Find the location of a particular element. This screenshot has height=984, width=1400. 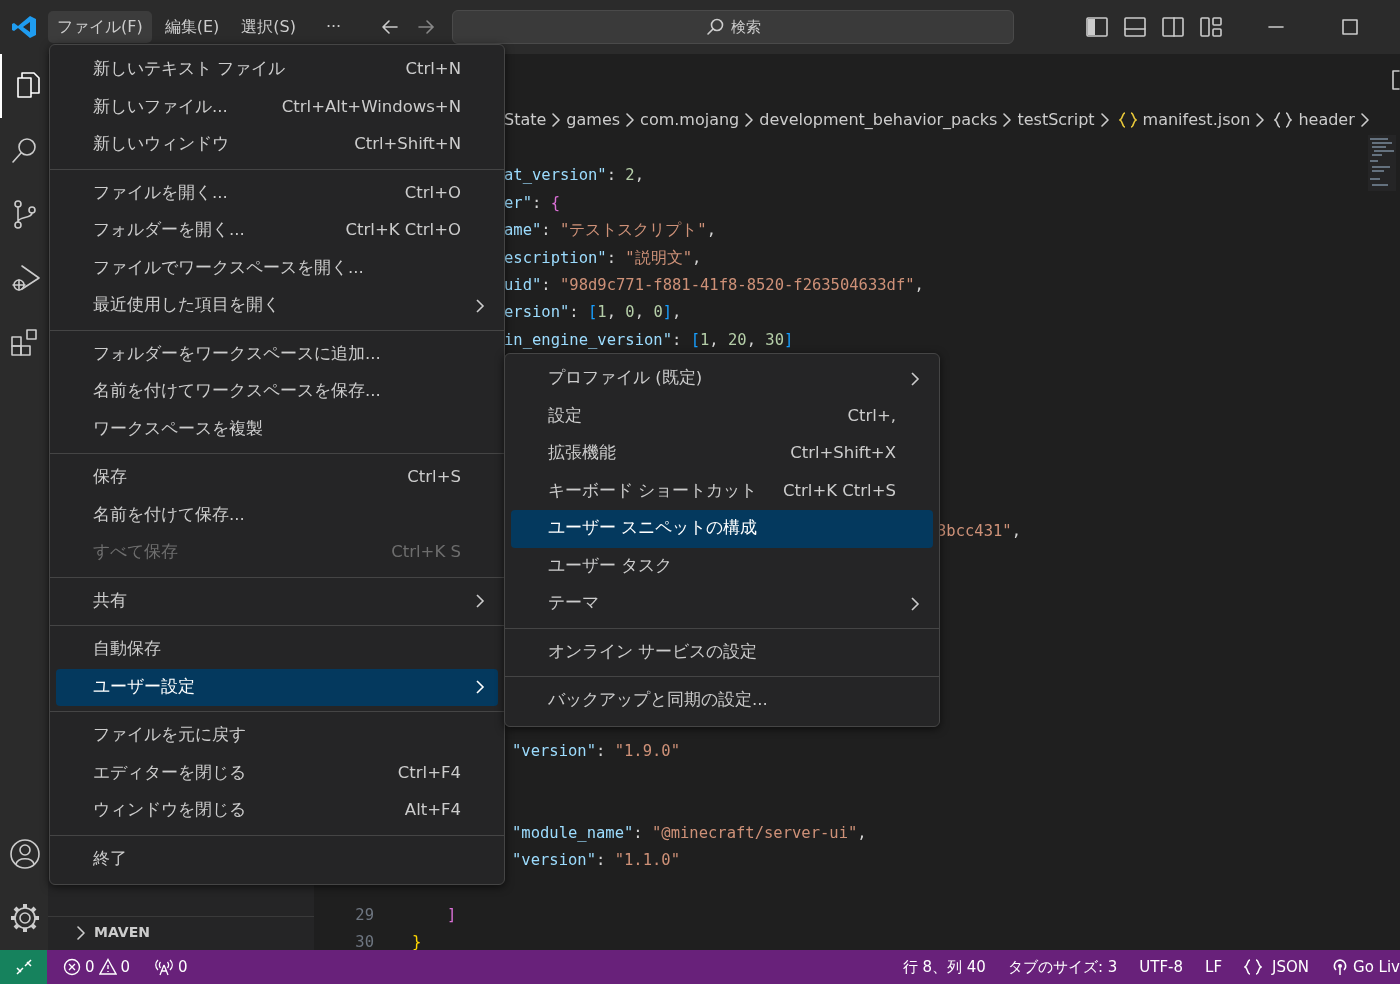

forward-arrow-icon is located at coordinates (426, 27).